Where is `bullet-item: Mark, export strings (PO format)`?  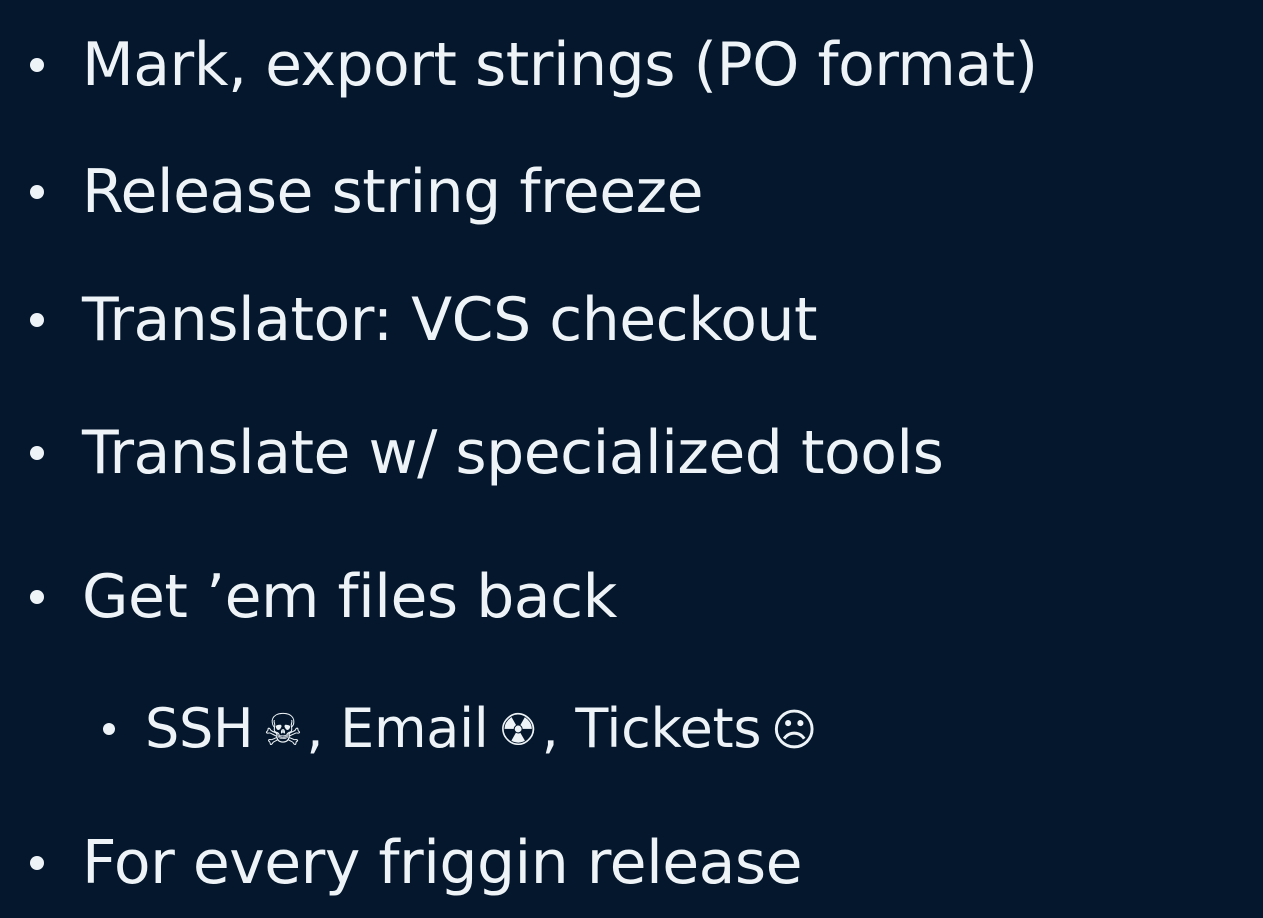
bullet-item: Mark, export strings (PO format) is located at coordinates (534, 65).